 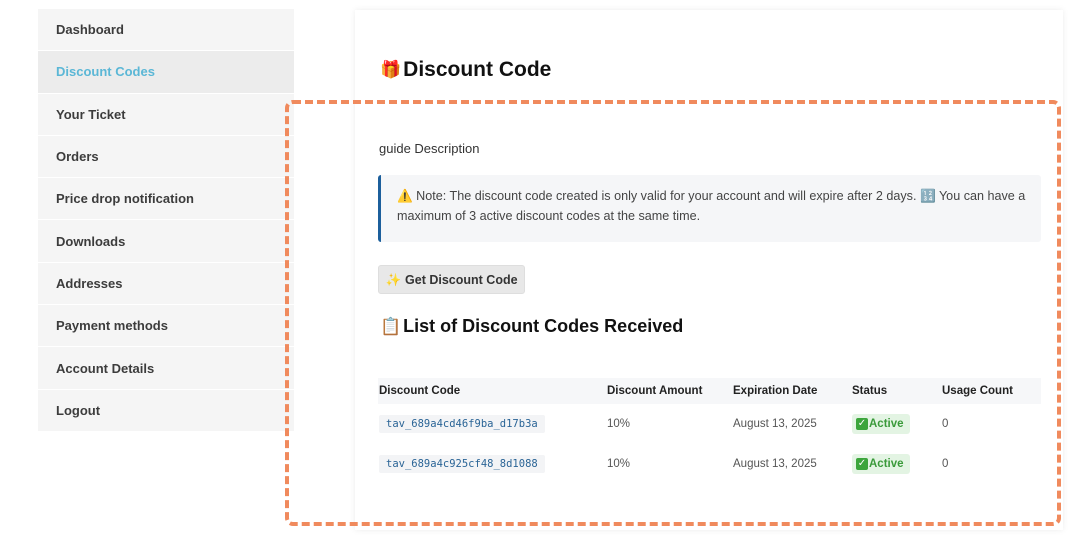 I want to click on warning-icon: ⚠️, so click(x=405, y=195).